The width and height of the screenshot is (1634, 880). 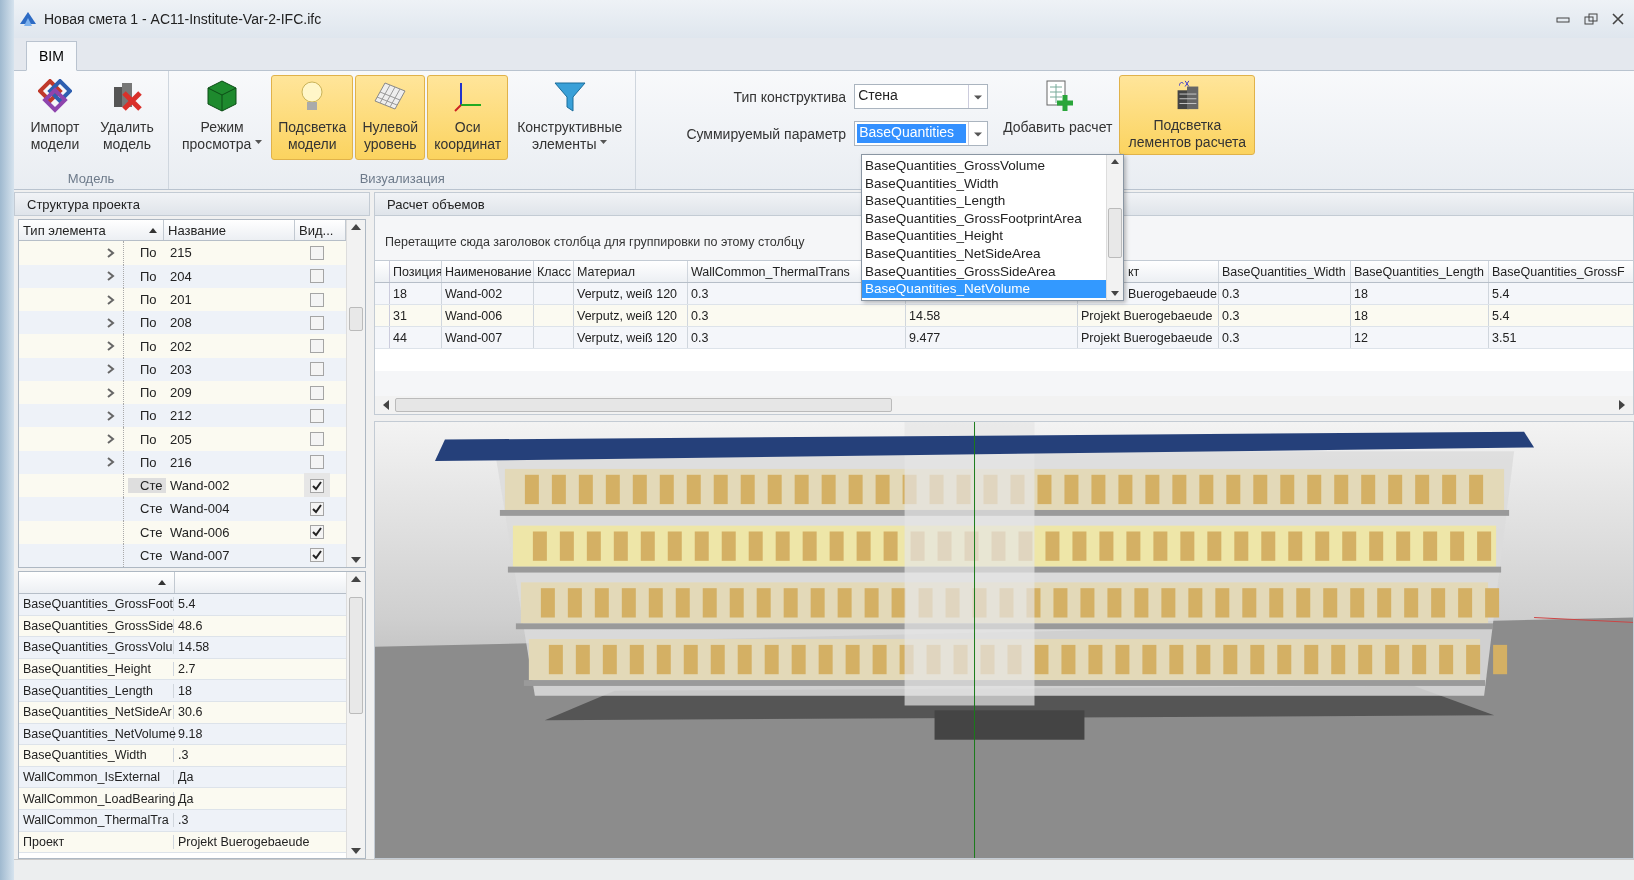 I want to click on element-name: Wand-007, so click(x=200, y=555).